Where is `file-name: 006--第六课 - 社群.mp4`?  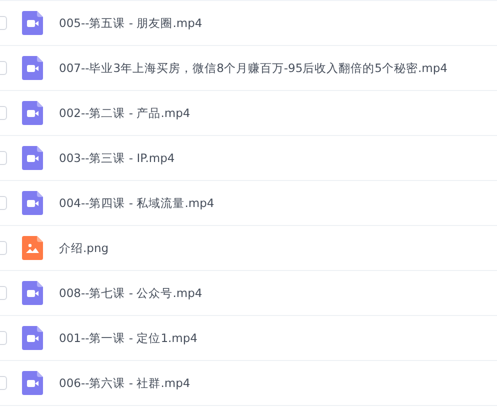
file-name: 006--第六课 - 社群.mp4 is located at coordinates (124, 383).